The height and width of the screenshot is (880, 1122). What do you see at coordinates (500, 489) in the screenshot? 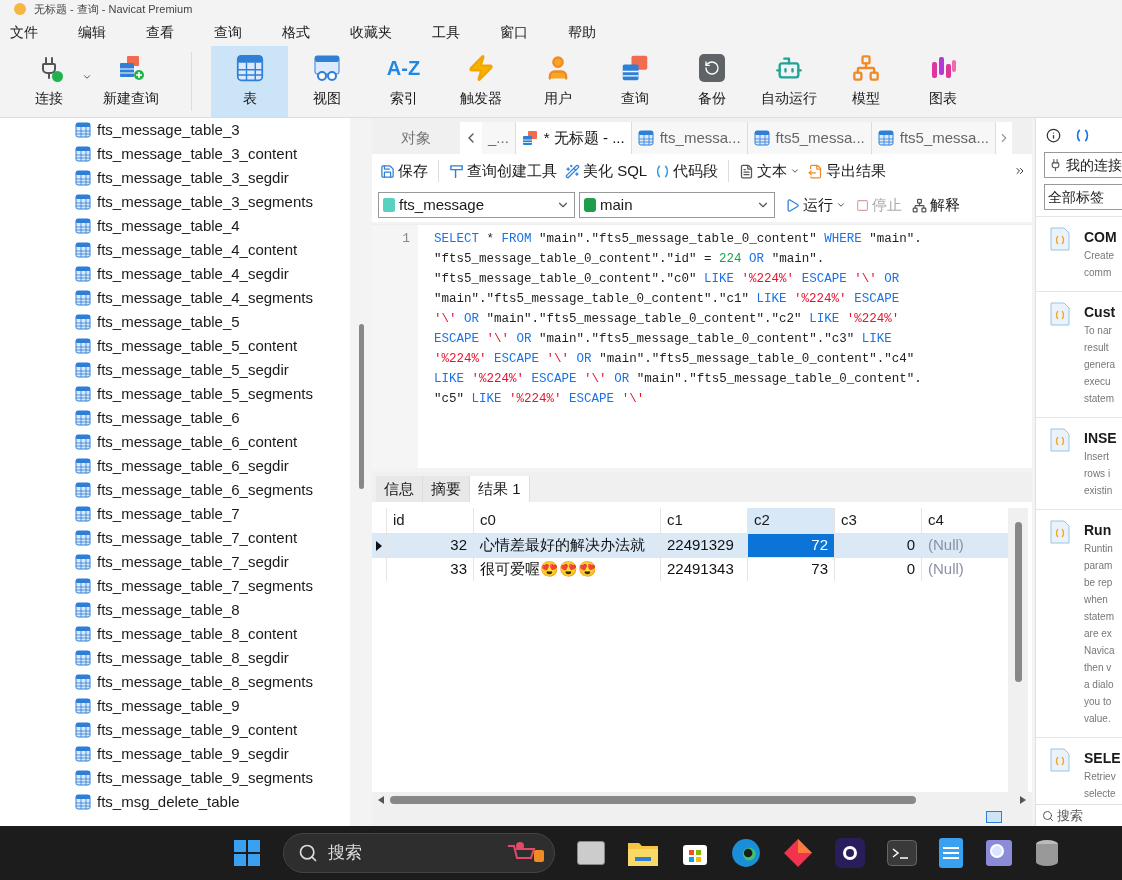
I see `result-tab: 结果 1` at bounding box center [500, 489].